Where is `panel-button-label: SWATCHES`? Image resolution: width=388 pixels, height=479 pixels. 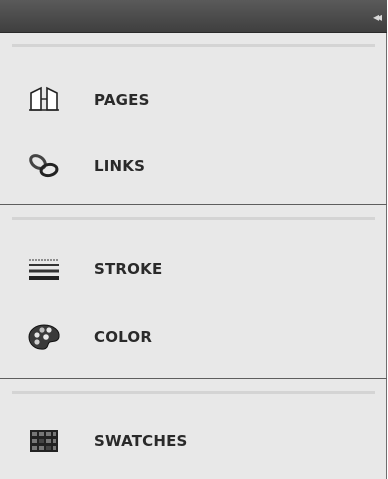
panel-button-label: SWATCHES is located at coordinates (141, 441).